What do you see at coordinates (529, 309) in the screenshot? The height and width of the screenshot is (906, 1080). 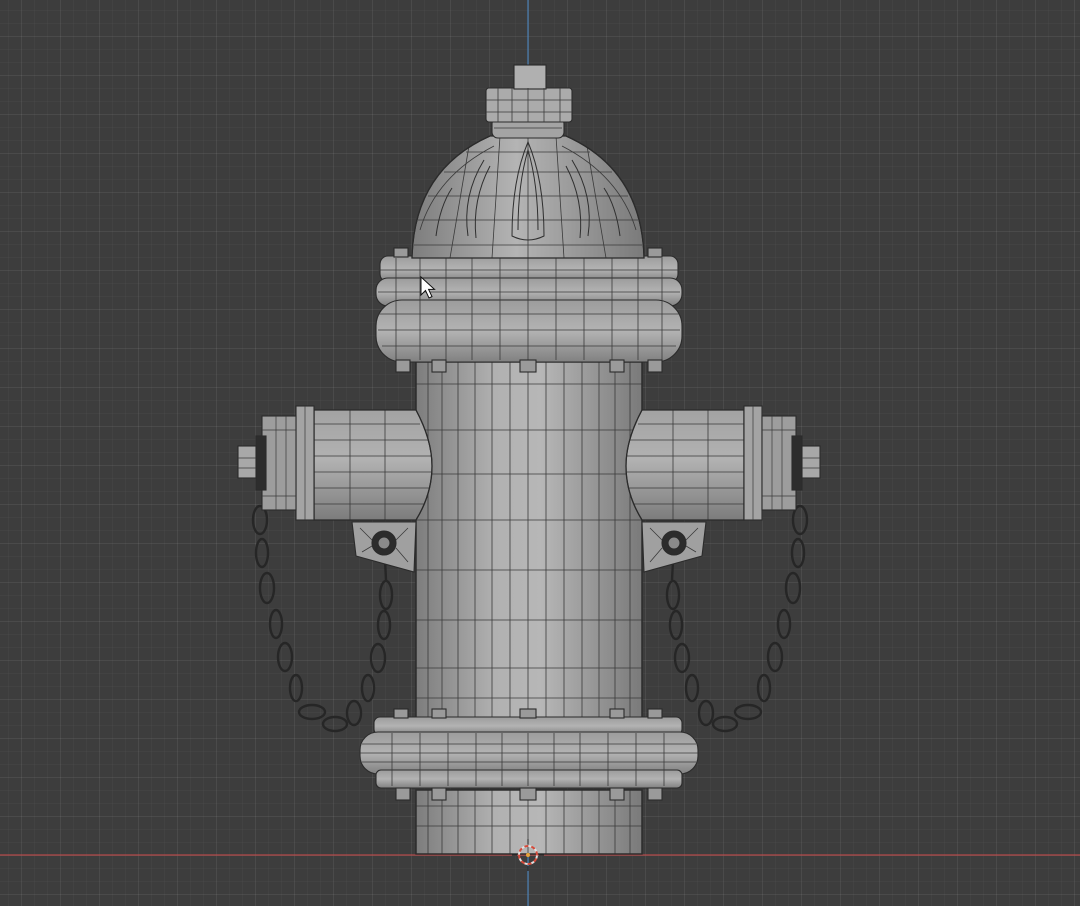 I see `top-flange` at bounding box center [529, 309].